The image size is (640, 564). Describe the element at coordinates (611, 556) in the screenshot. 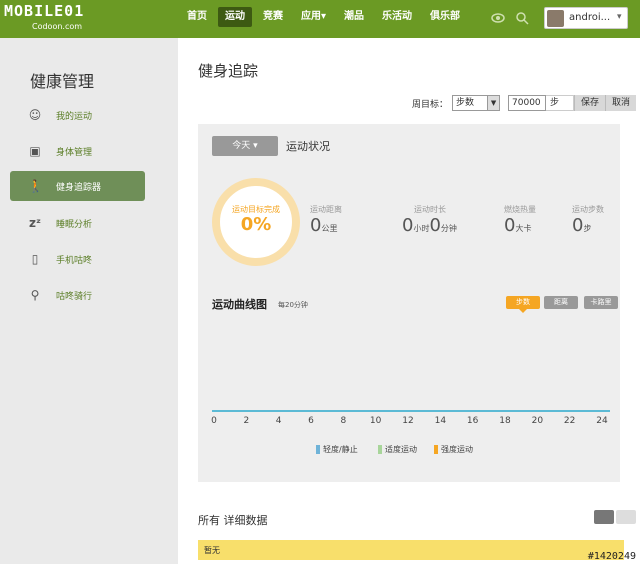

I see `watermark: #1420249` at that location.